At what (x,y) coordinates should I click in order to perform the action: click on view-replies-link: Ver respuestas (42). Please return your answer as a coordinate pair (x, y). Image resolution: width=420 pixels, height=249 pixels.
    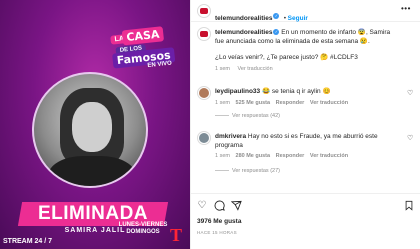
    Looking at the image, I should click on (247, 116).